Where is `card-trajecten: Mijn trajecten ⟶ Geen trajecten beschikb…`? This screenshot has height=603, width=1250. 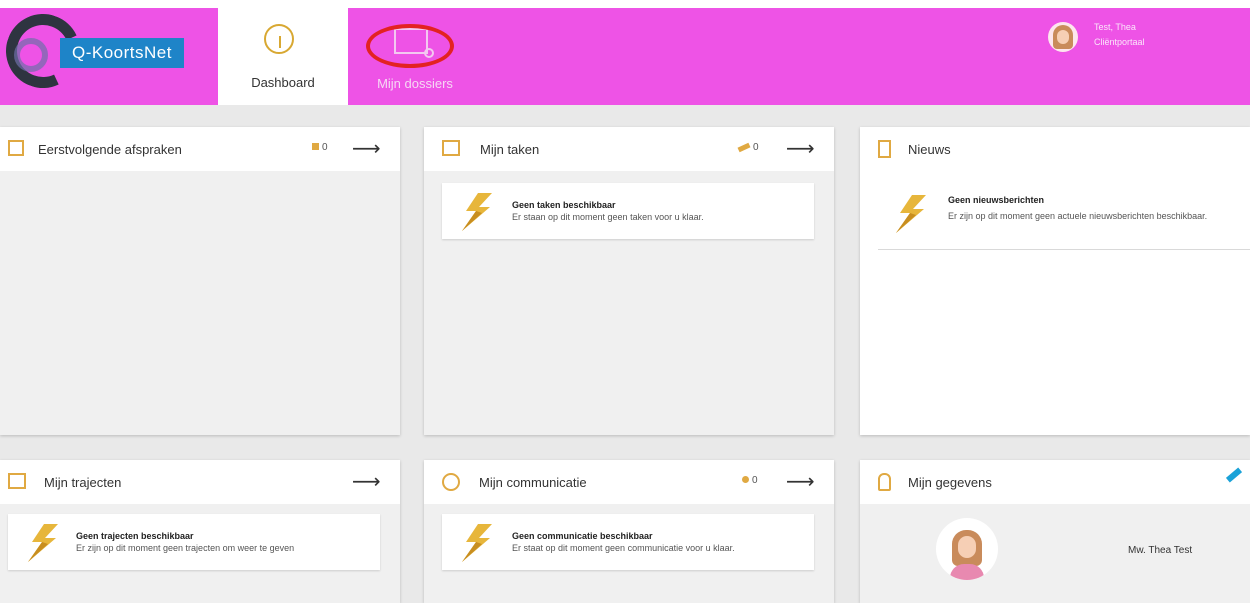
card-trajecten: Mijn trajecten ⟶ Geen trajecten beschikb… is located at coordinates (200, 531).